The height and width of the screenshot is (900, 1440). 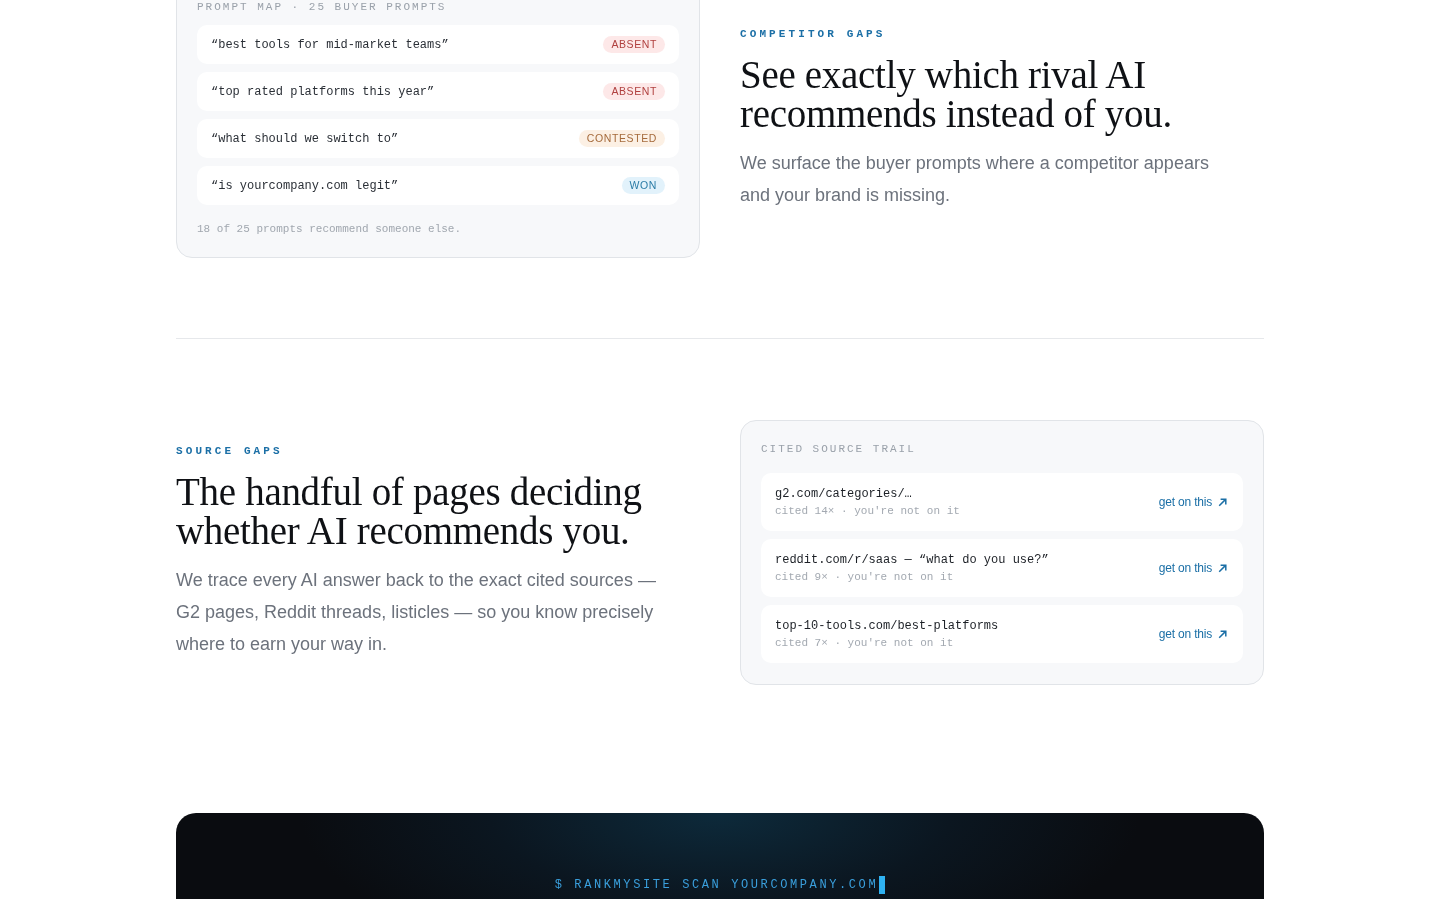 I want to click on card-label: PROMPT MAP · 25 BUYER PROMPTS, so click(x=322, y=7).